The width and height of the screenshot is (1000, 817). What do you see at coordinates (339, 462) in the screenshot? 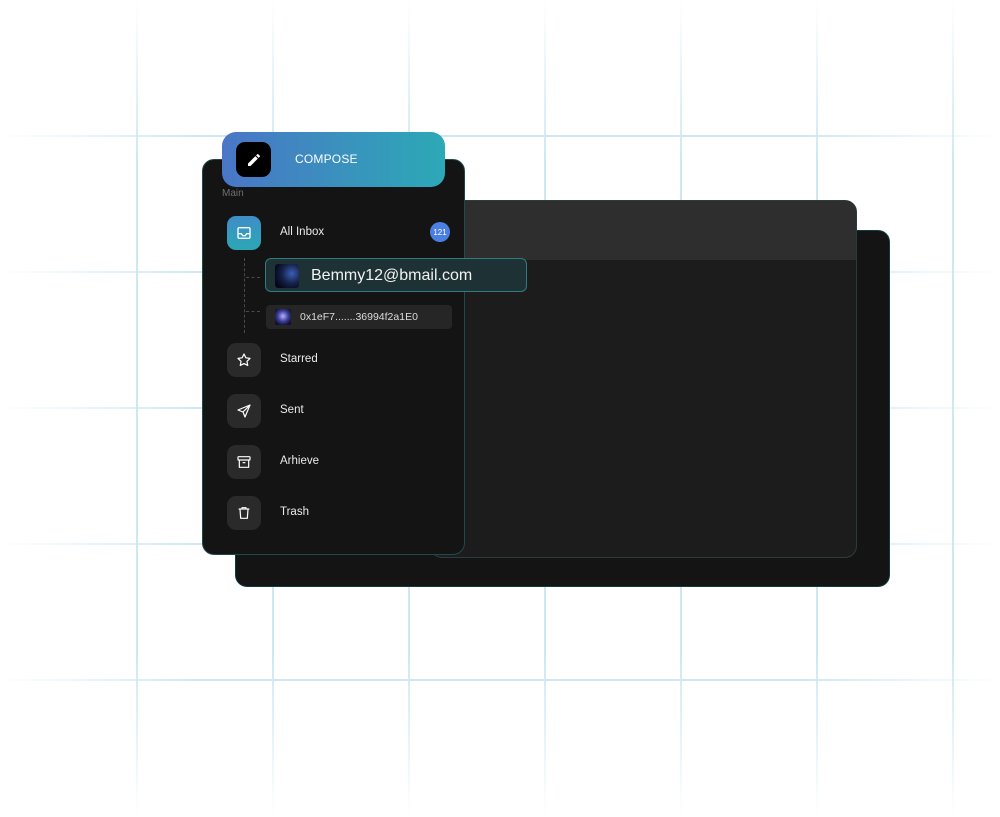
I see `sidebar-item-archive: Arhieve` at bounding box center [339, 462].